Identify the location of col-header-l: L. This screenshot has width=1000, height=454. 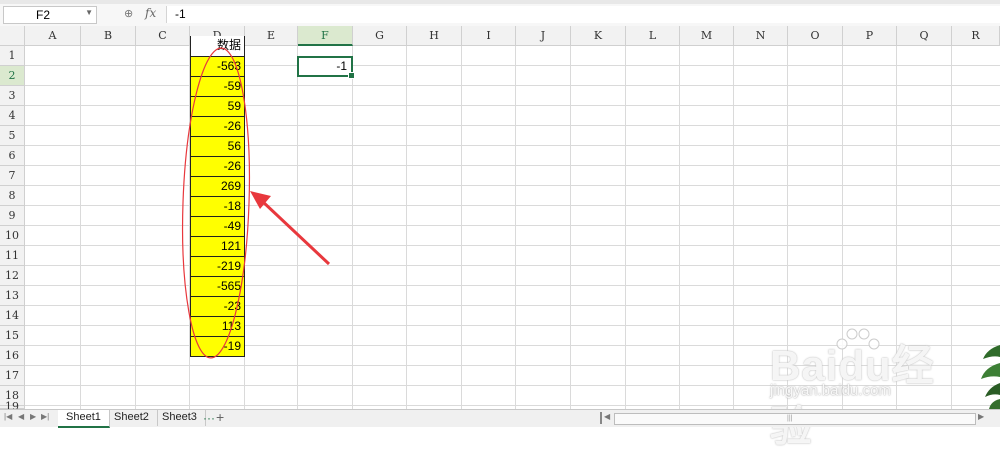
(653, 36).